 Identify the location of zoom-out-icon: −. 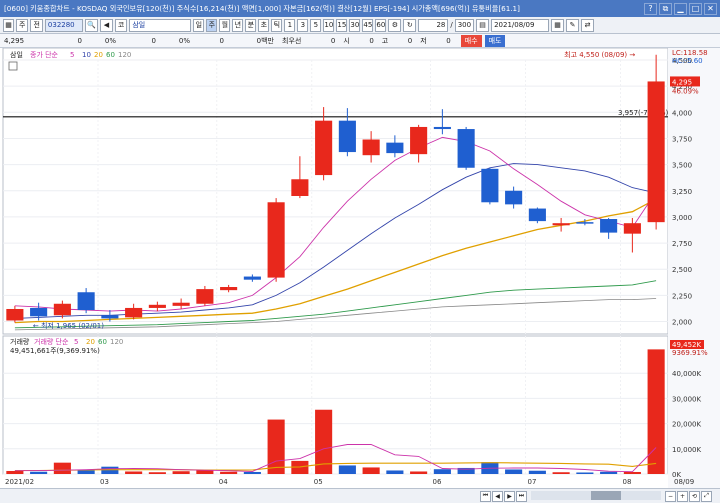
(670, 496).